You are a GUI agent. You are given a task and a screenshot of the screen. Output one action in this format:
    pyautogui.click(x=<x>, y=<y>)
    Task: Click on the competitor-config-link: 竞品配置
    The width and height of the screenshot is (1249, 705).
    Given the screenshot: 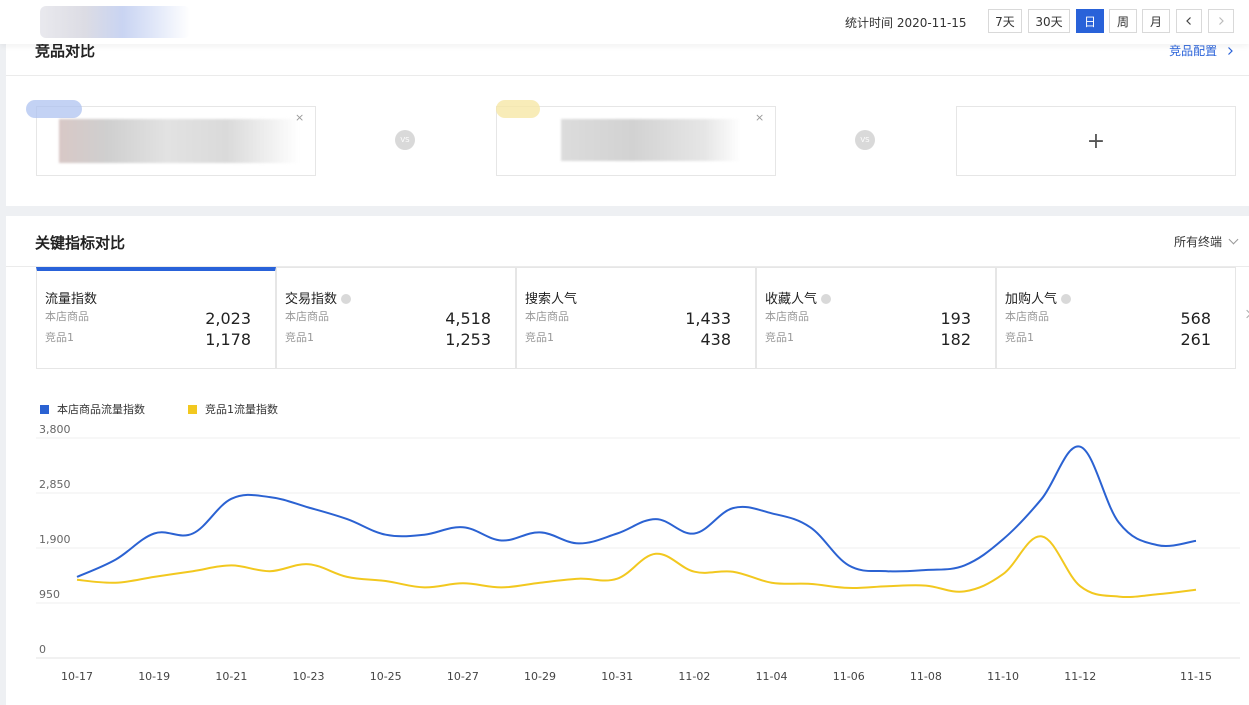 What is the action you would take?
    pyautogui.click(x=1202, y=50)
    